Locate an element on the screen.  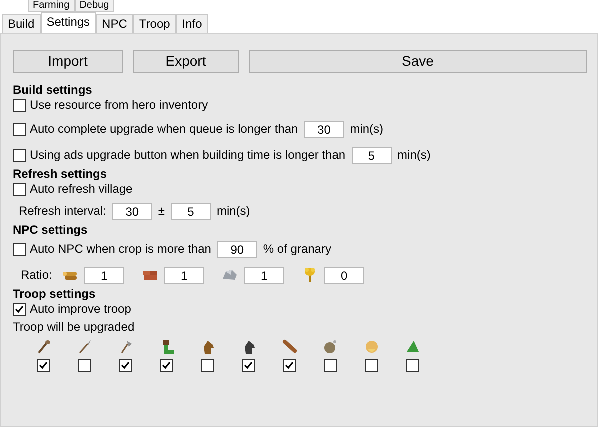
tab: Farming is located at coordinates (51, 6).